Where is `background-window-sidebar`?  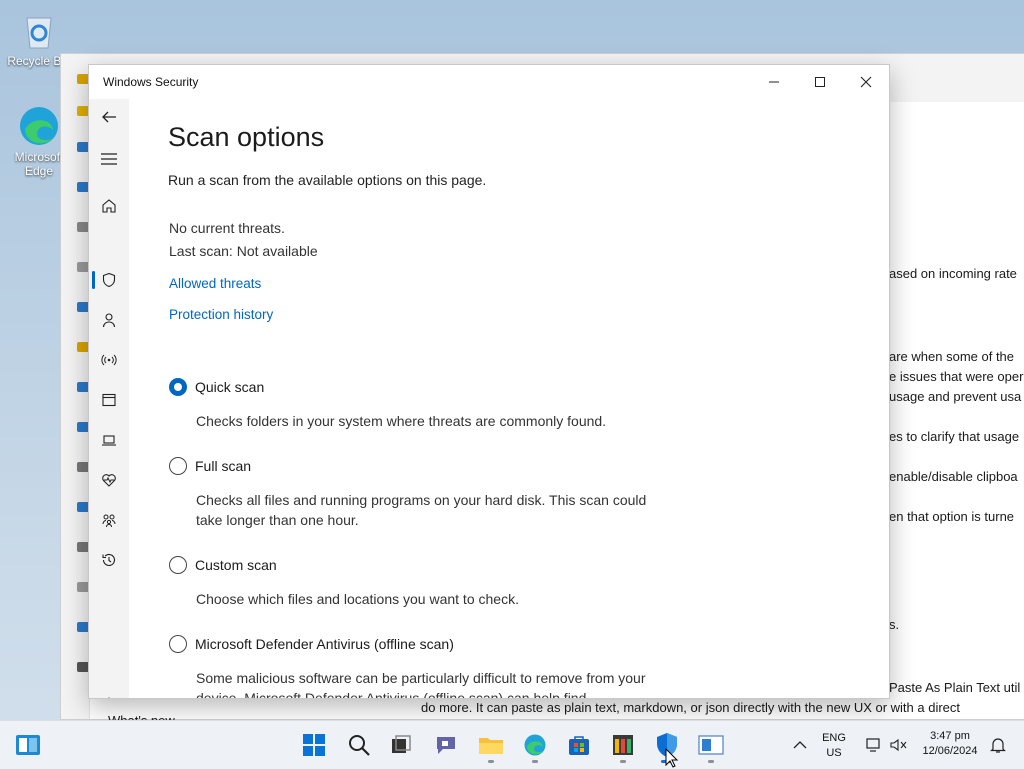
background-window-sidebar is located at coordinates (75, 386).